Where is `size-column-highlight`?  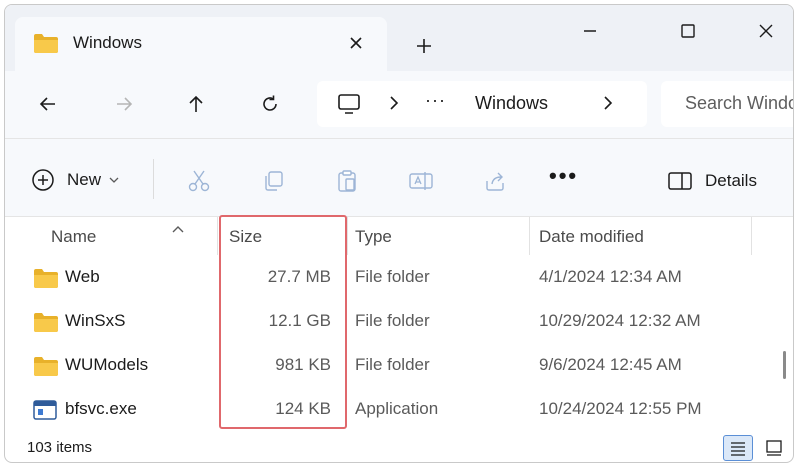 size-column-highlight is located at coordinates (283, 322).